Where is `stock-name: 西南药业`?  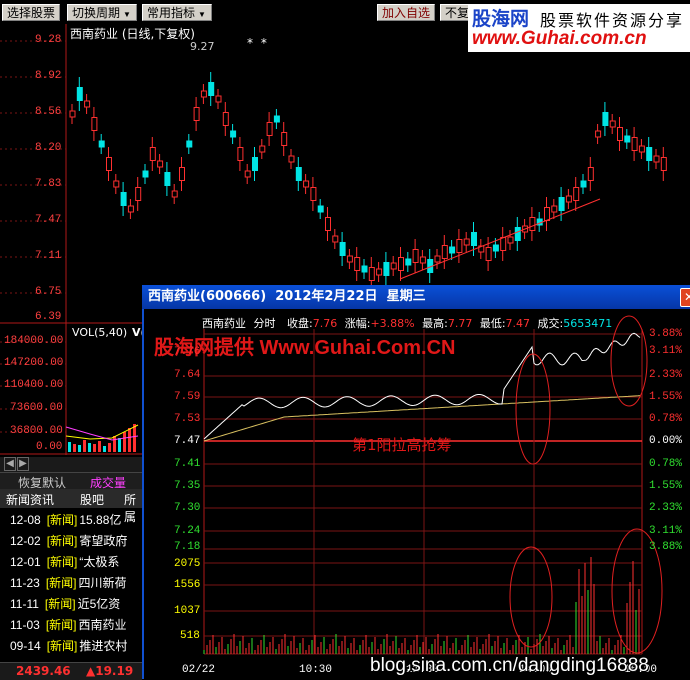 stock-name: 西南药业 is located at coordinates (224, 323).